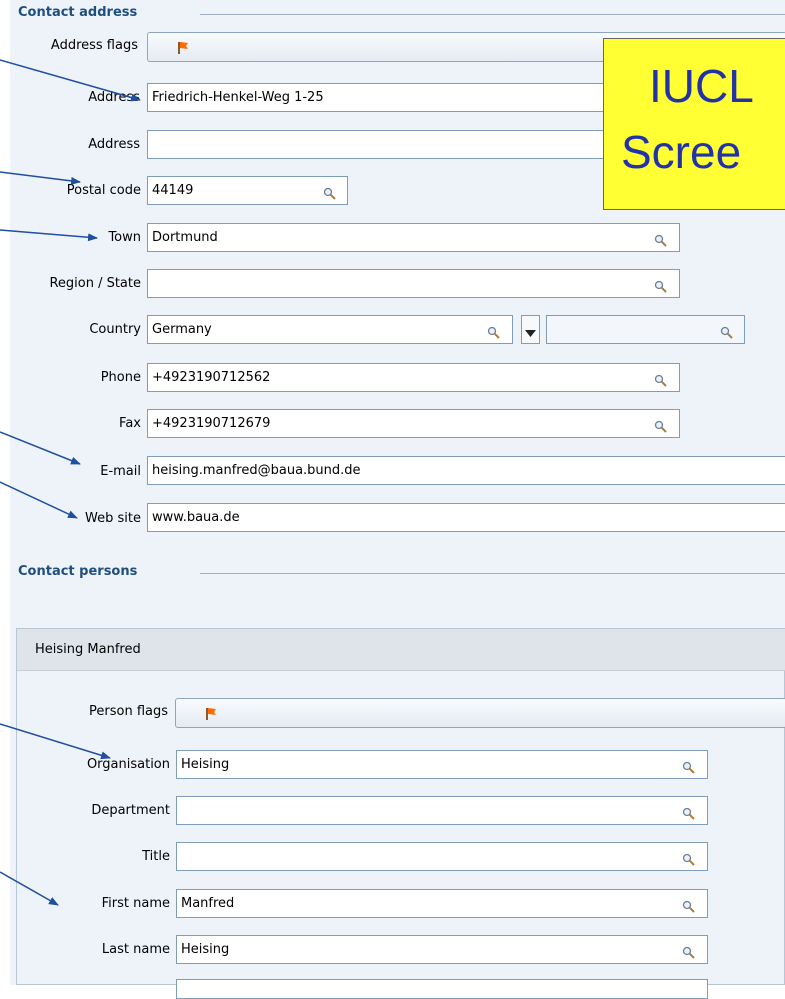 This screenshot has height=999, width=785. What do you see at coordinates (413, 237) in the screenshot?
I see `town-field: Dortmund` at bounding box center [413, 237].